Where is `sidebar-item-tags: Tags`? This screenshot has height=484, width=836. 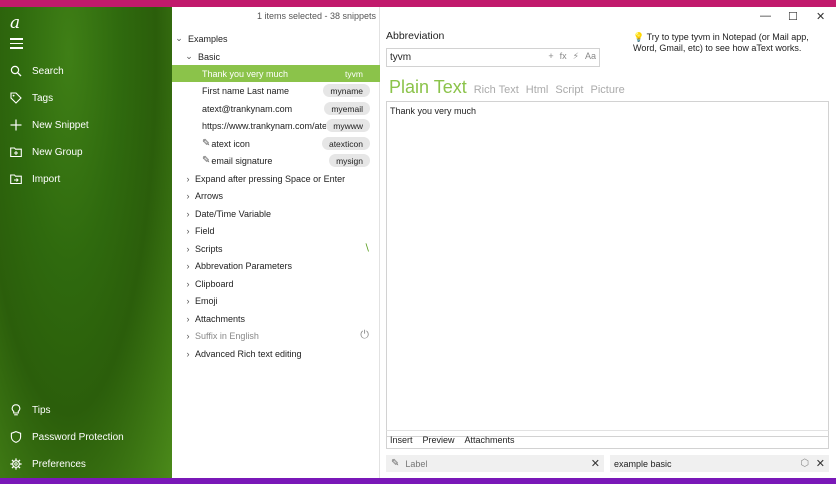
sidebar-item-tags: Tags is located at coordinates (86, 98).